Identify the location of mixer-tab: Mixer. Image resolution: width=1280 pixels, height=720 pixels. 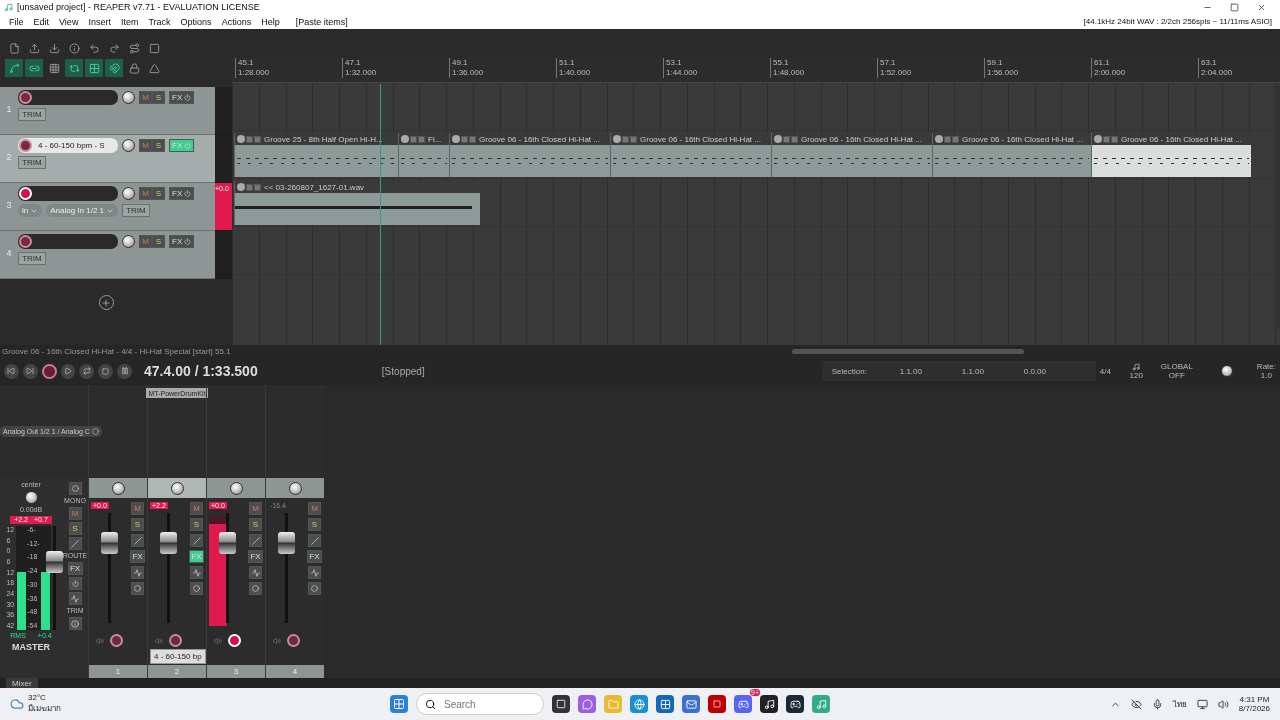
(22, 683).